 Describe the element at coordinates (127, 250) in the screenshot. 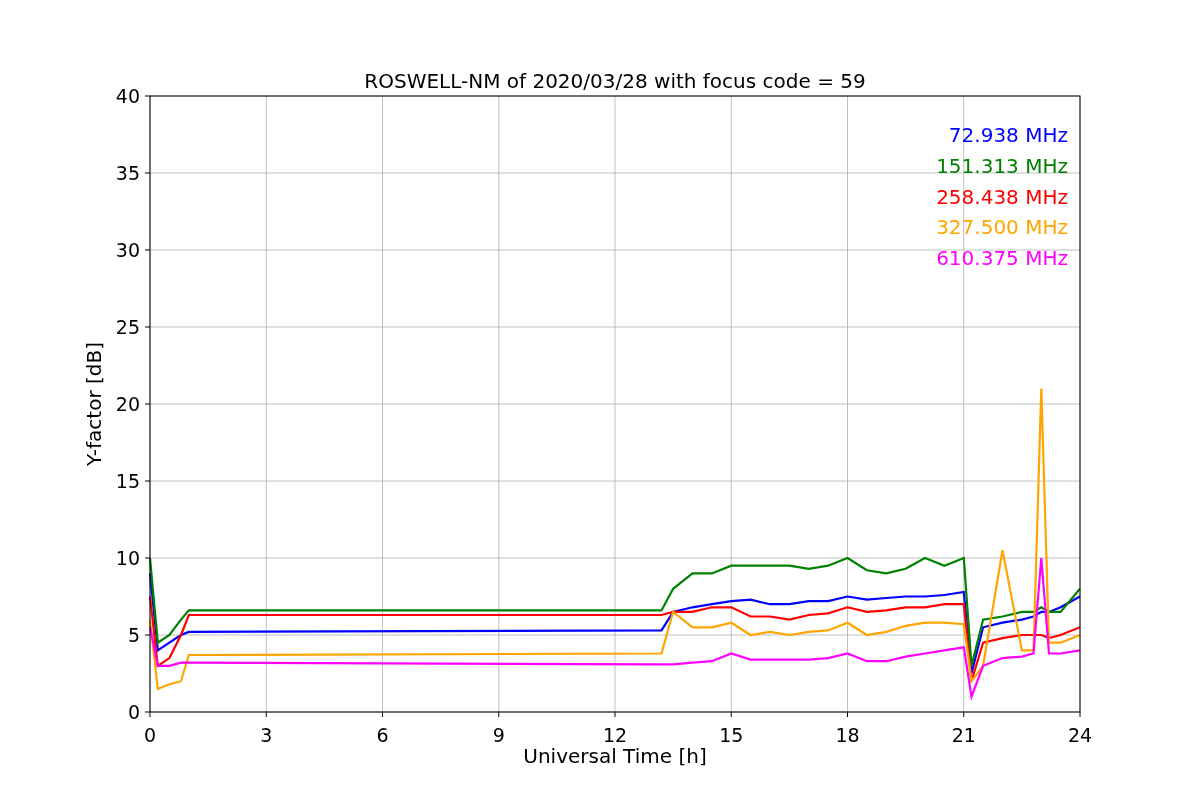

I see `y-tick-label: 30` at that location.